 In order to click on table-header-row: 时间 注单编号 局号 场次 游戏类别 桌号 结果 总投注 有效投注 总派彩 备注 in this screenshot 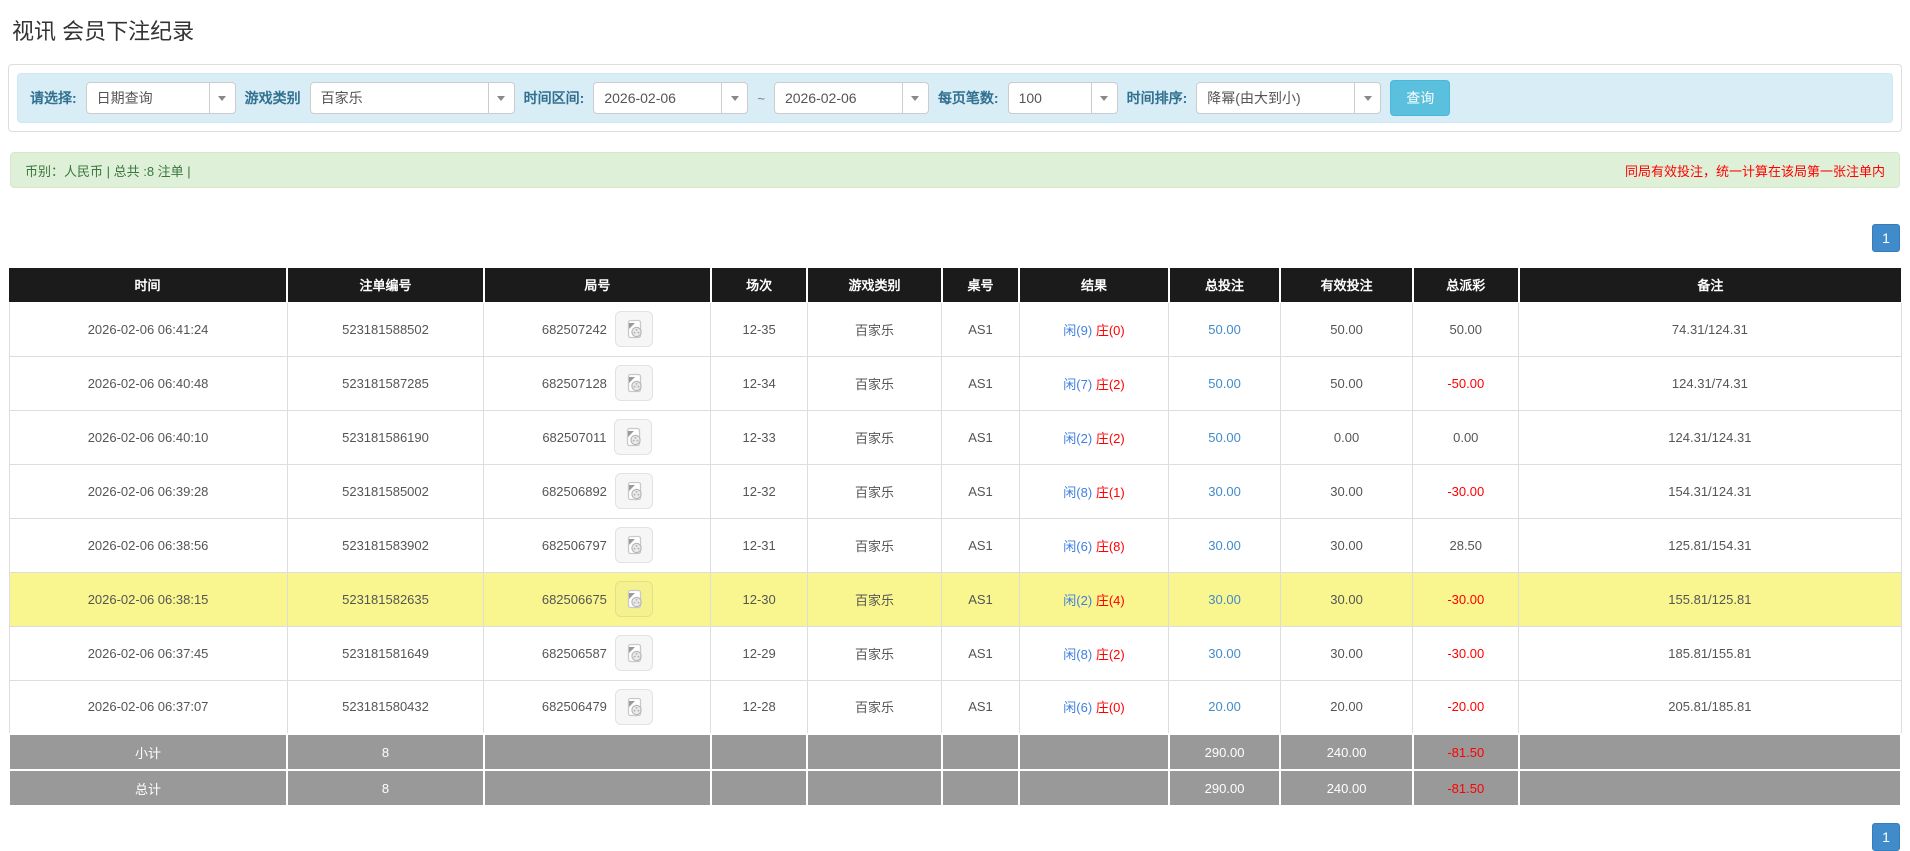, I will do `click(955, 285)`.